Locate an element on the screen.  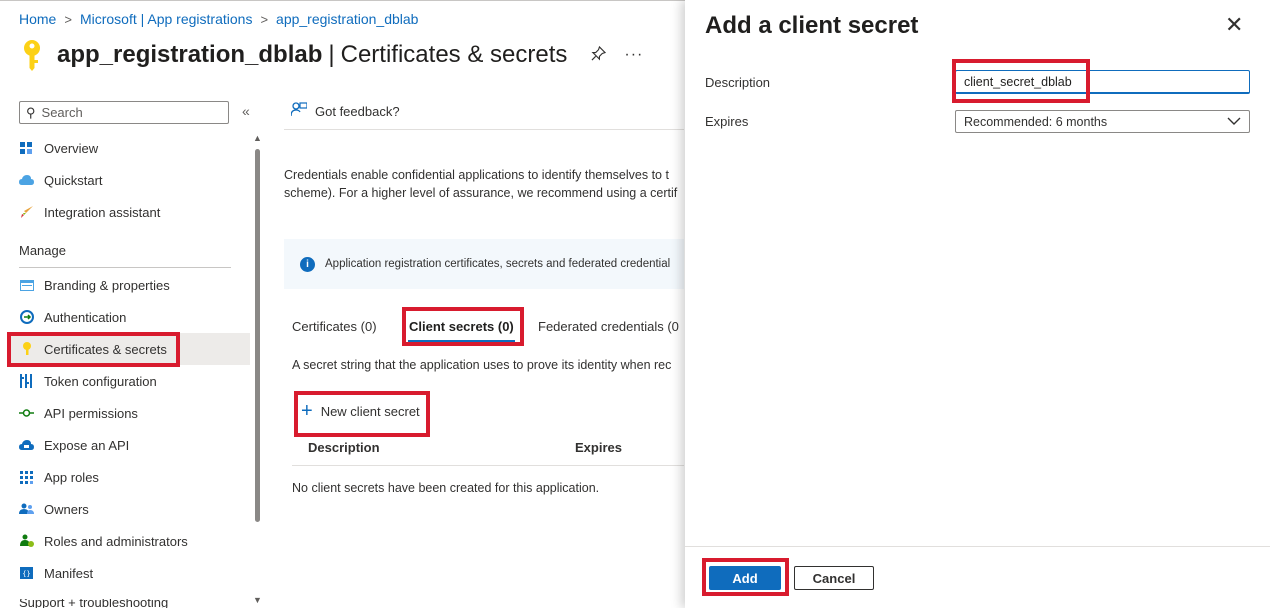
sidebar-item-token-configuration: Token configuration is located at coordinates (130, 381).